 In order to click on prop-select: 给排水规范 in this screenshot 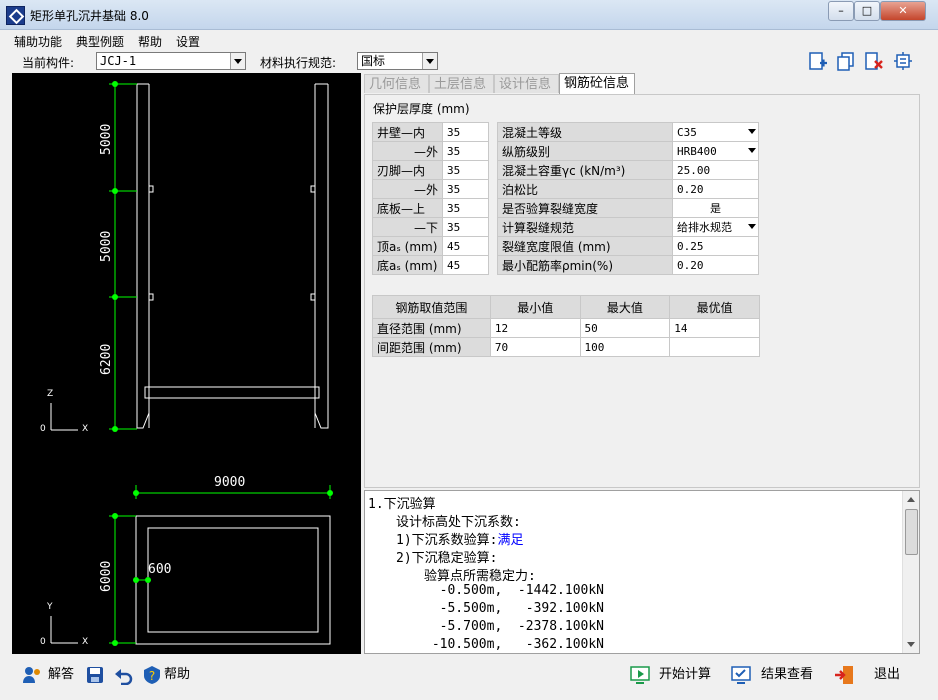, I will do `click(715, 227)`.